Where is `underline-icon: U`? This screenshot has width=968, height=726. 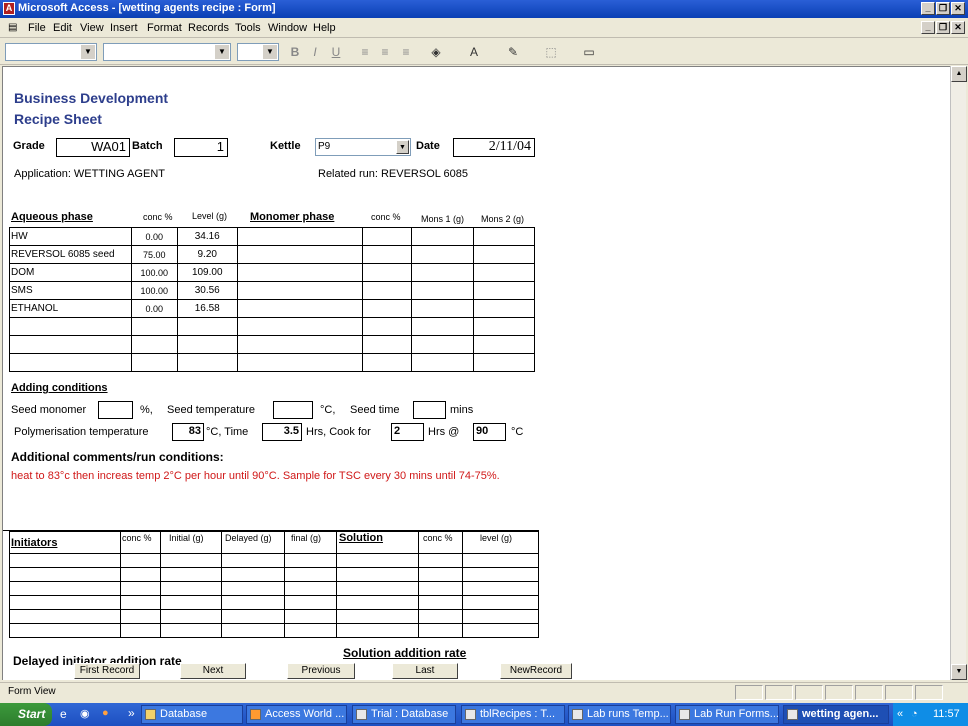
underline-icon: U is located at coordinates (336, 52).